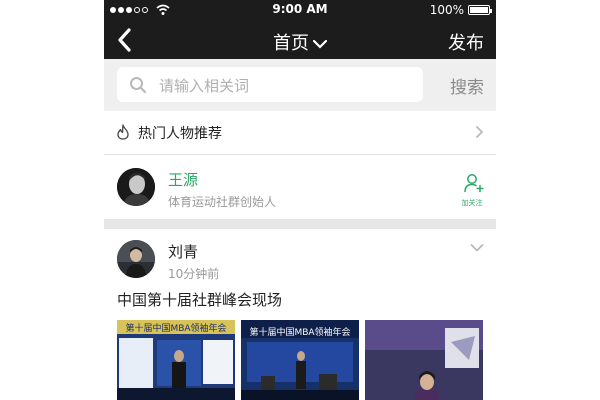 The image size is (600, 400). I want to click on battery-percent: 100%, so click(446, 10).